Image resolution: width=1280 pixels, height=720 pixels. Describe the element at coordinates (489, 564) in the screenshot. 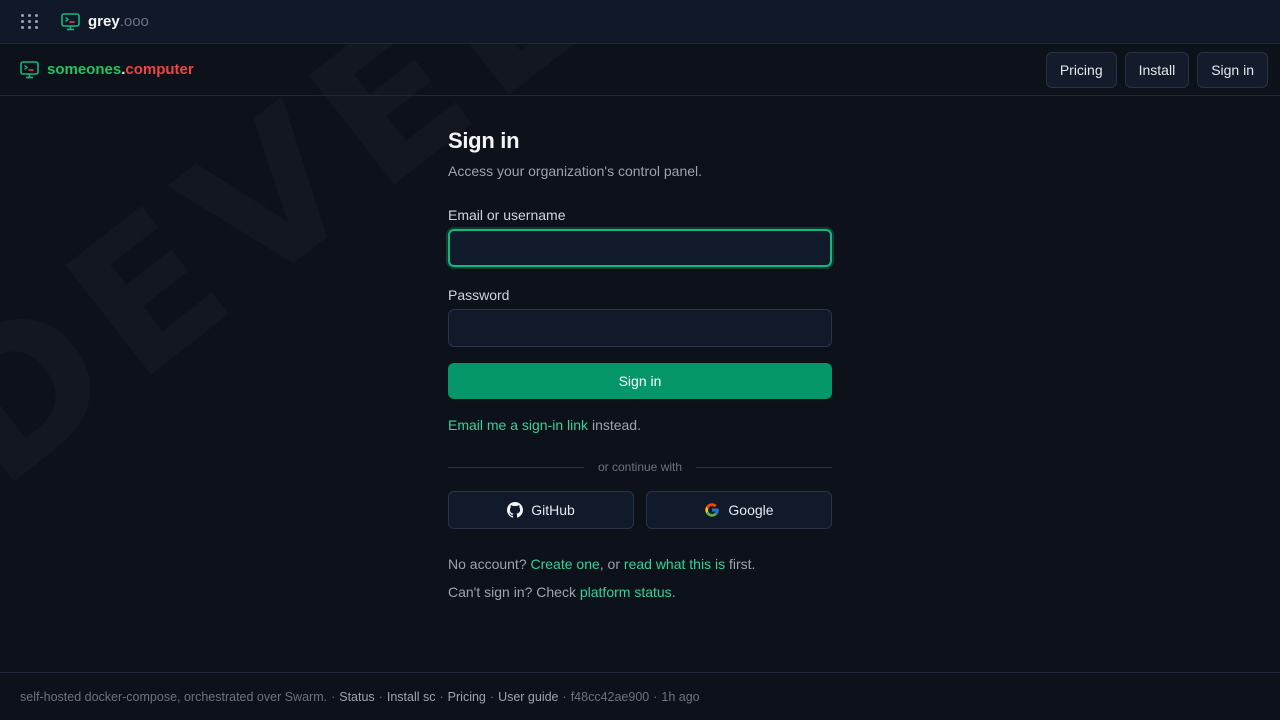

I see `no-account-prefix: No account?` at that location.